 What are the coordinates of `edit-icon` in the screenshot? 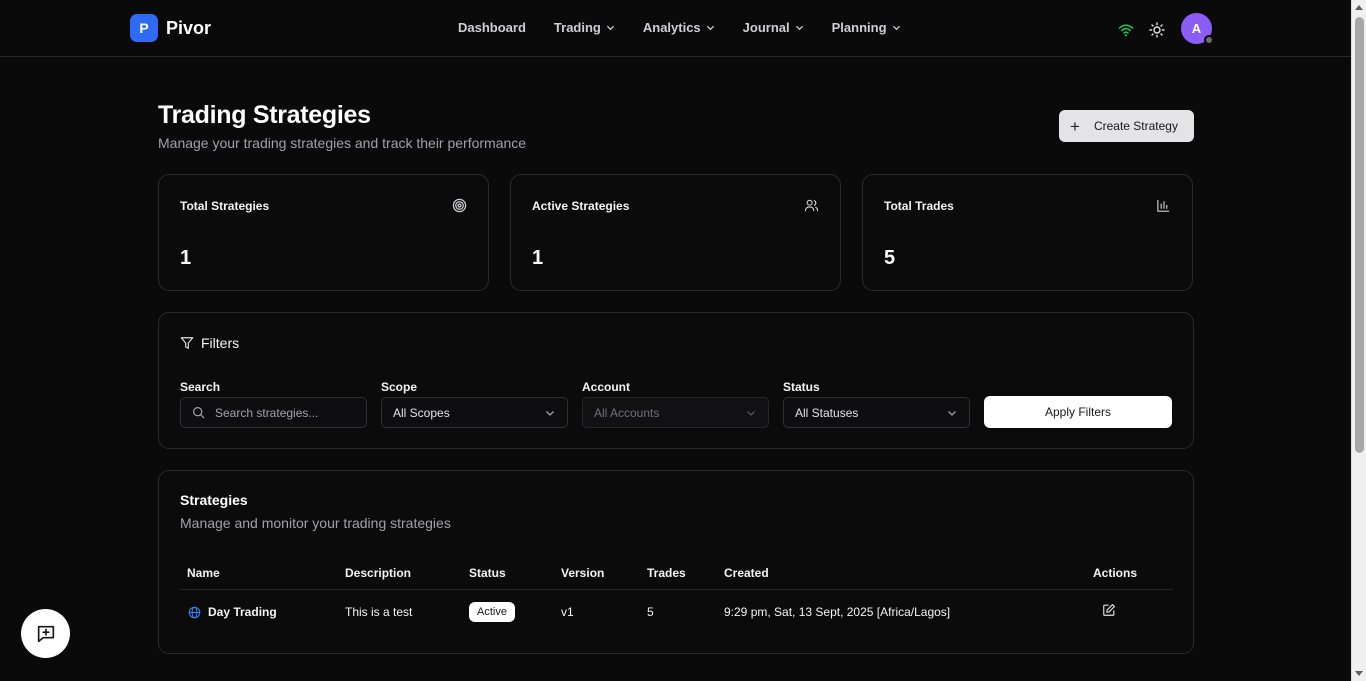 It's located at (1109, 610).